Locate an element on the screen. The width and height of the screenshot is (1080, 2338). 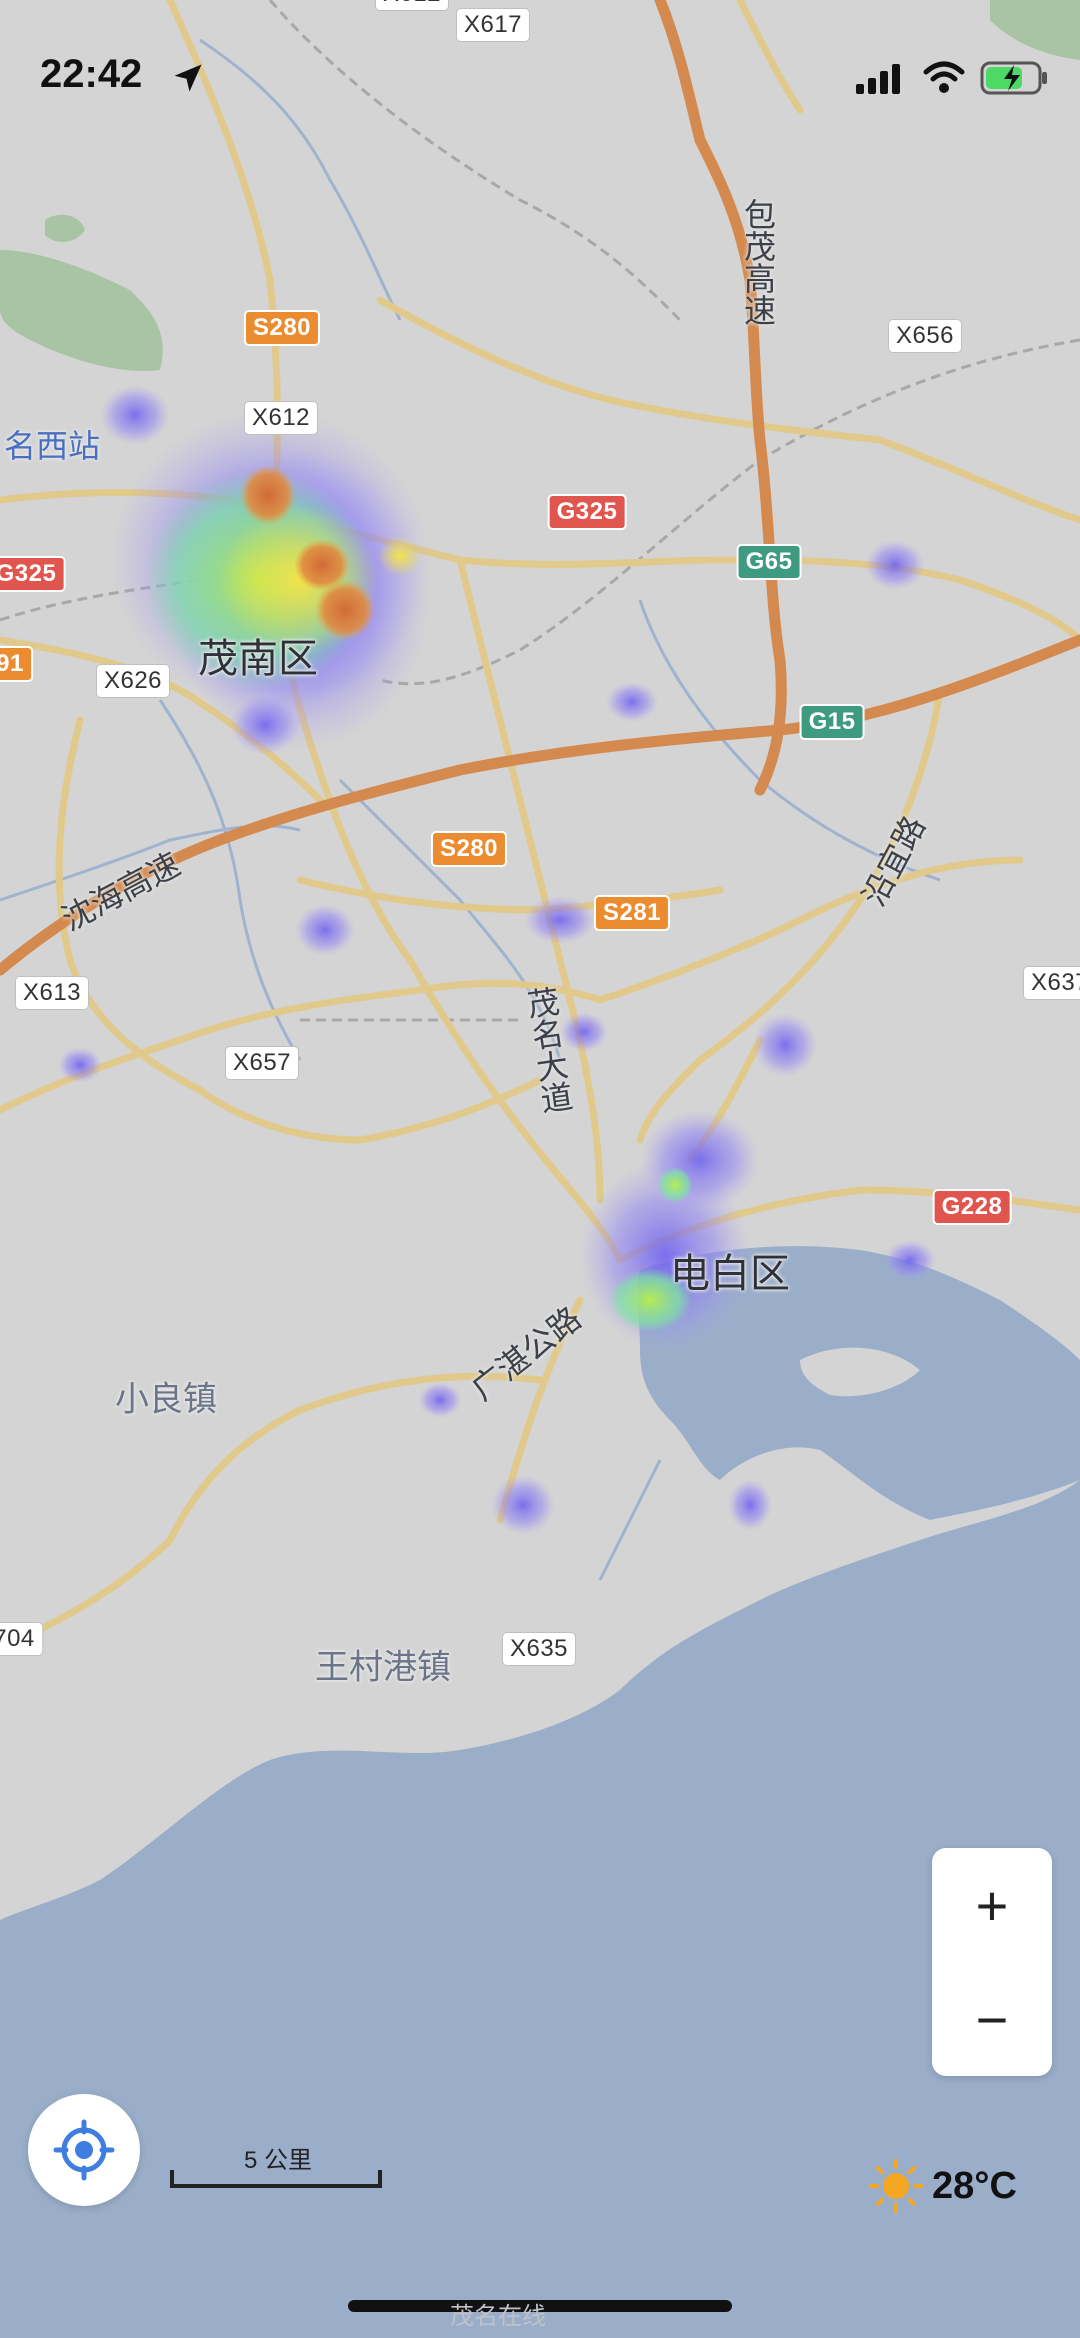
shield-x626: X626 is located at coordinates (133, 681).